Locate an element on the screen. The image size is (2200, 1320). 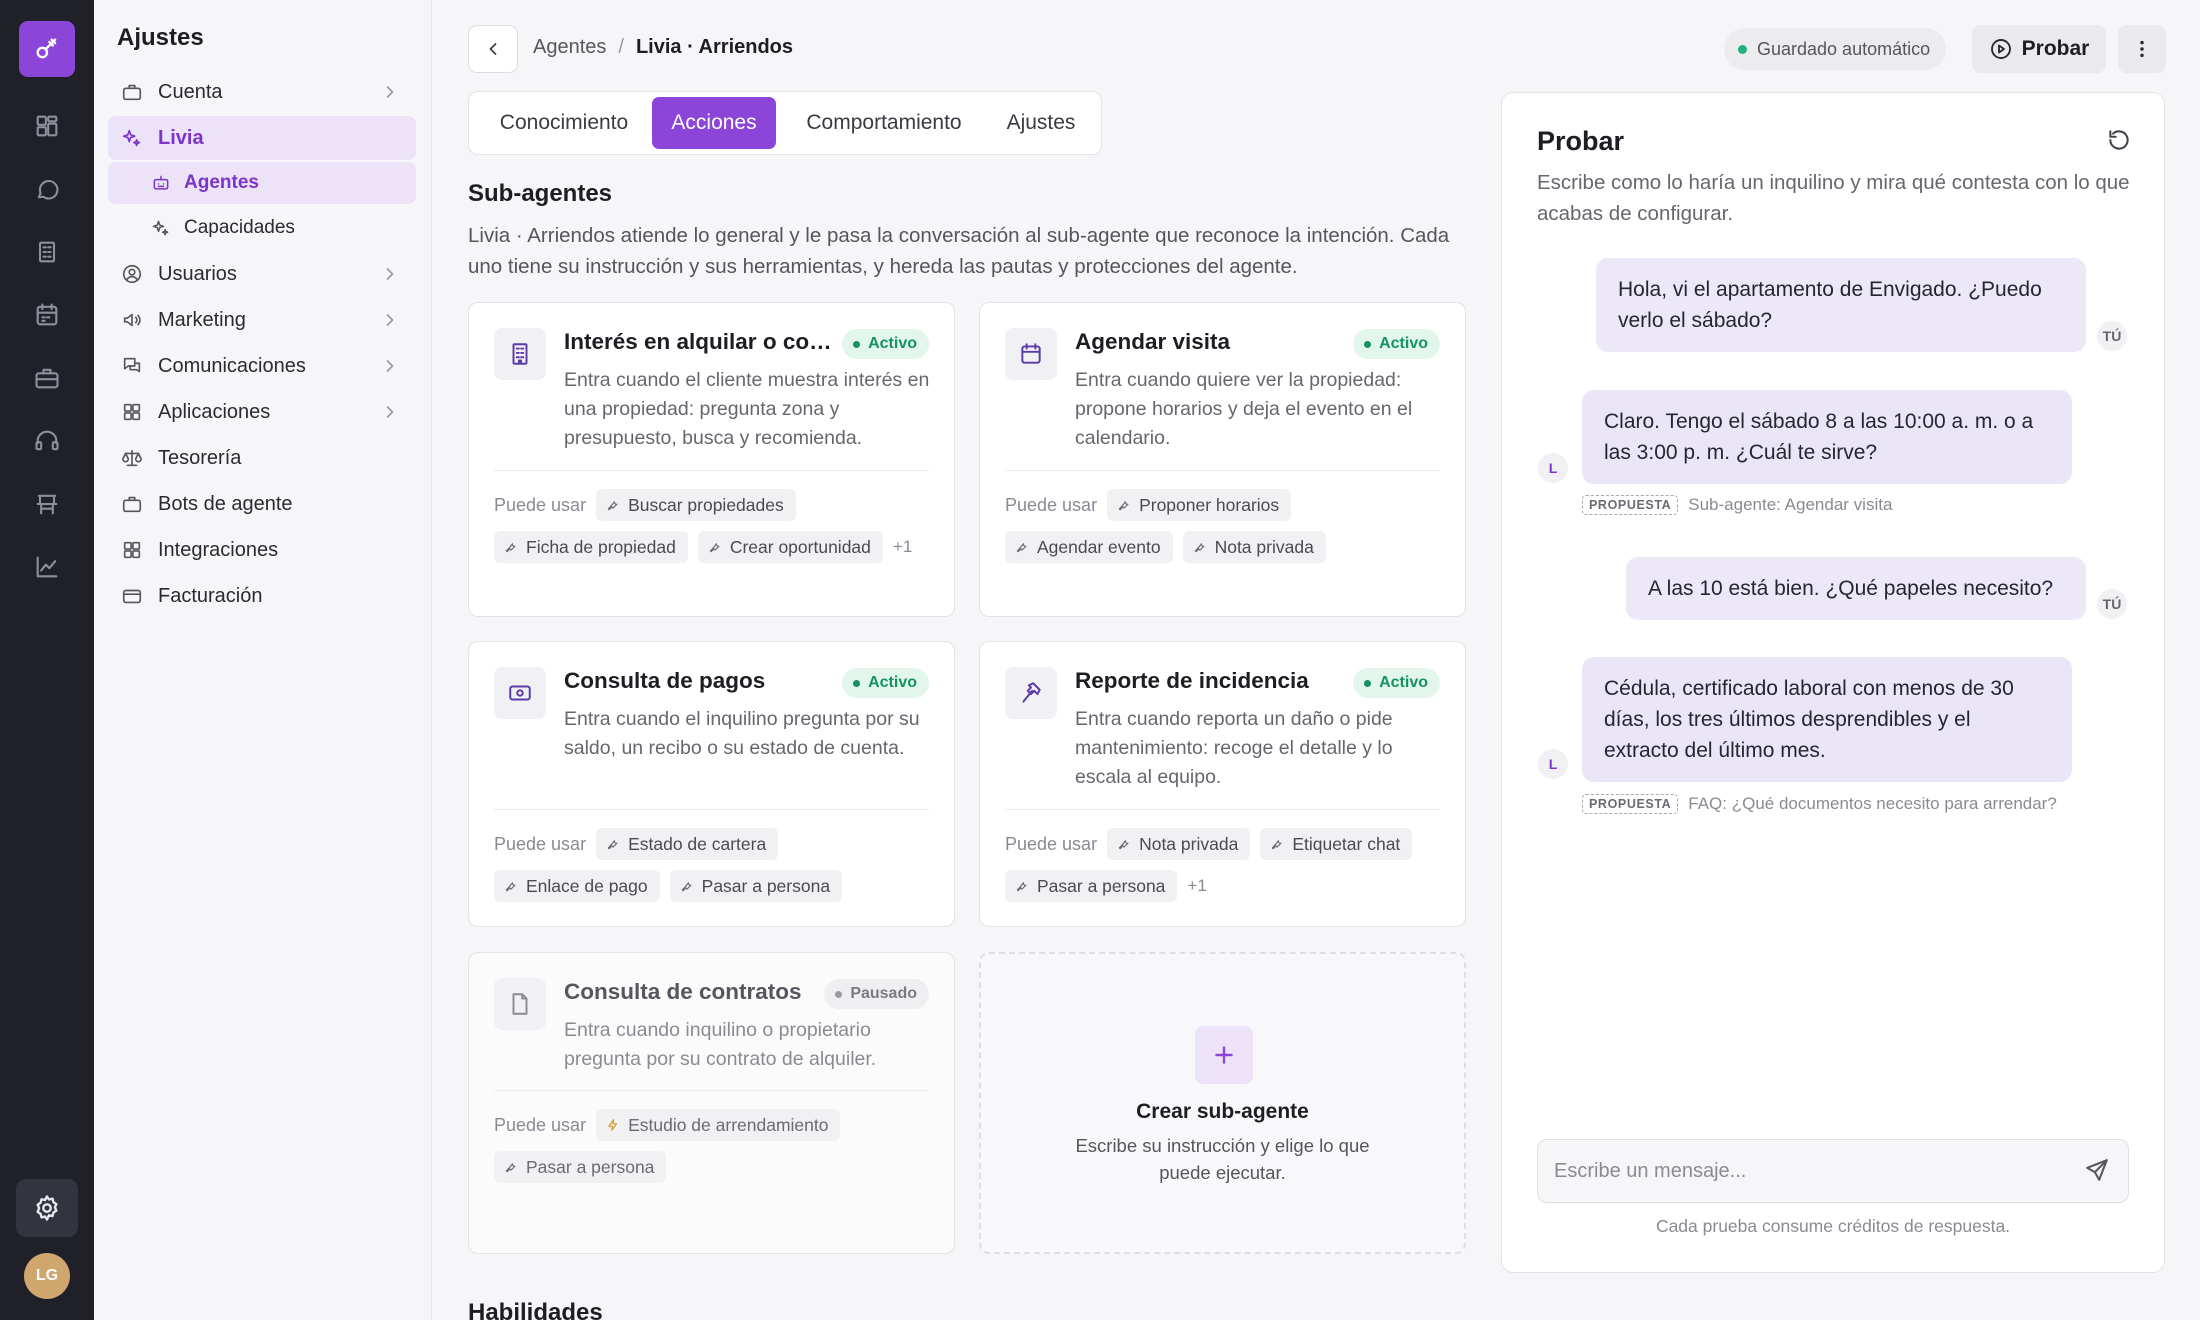
card-title: Reporte de incidencia is located at coordinates (1192, 680).